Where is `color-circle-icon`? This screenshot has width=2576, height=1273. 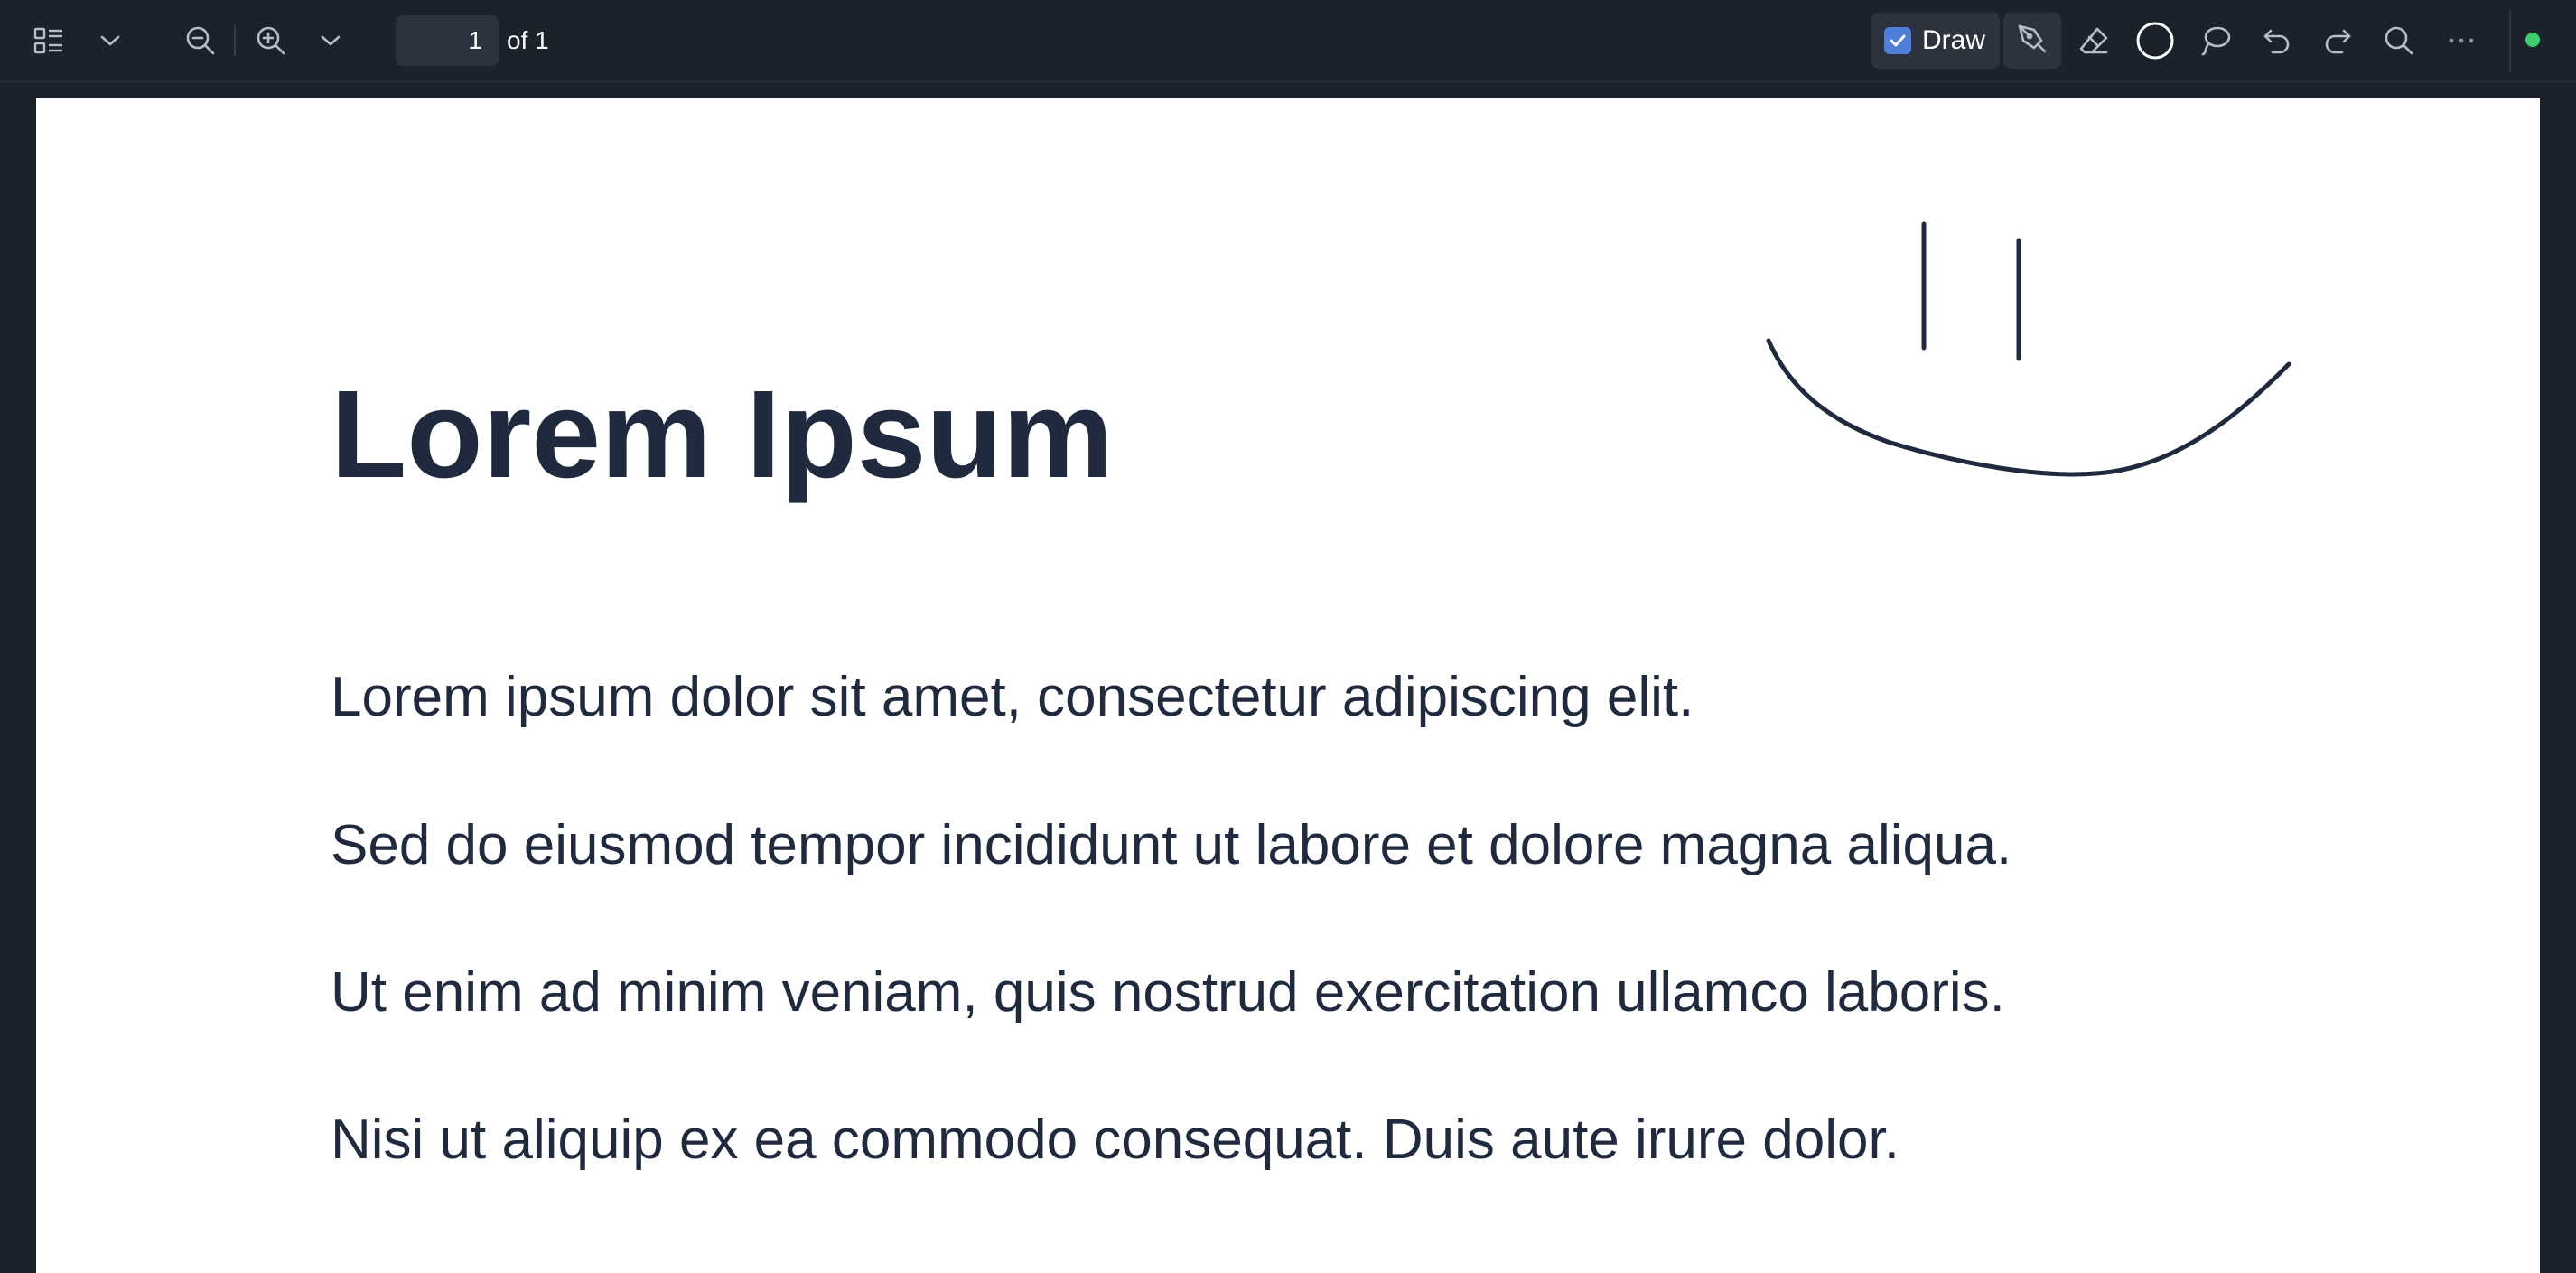 color-circle-icon is located at coordinates (2155, 41).